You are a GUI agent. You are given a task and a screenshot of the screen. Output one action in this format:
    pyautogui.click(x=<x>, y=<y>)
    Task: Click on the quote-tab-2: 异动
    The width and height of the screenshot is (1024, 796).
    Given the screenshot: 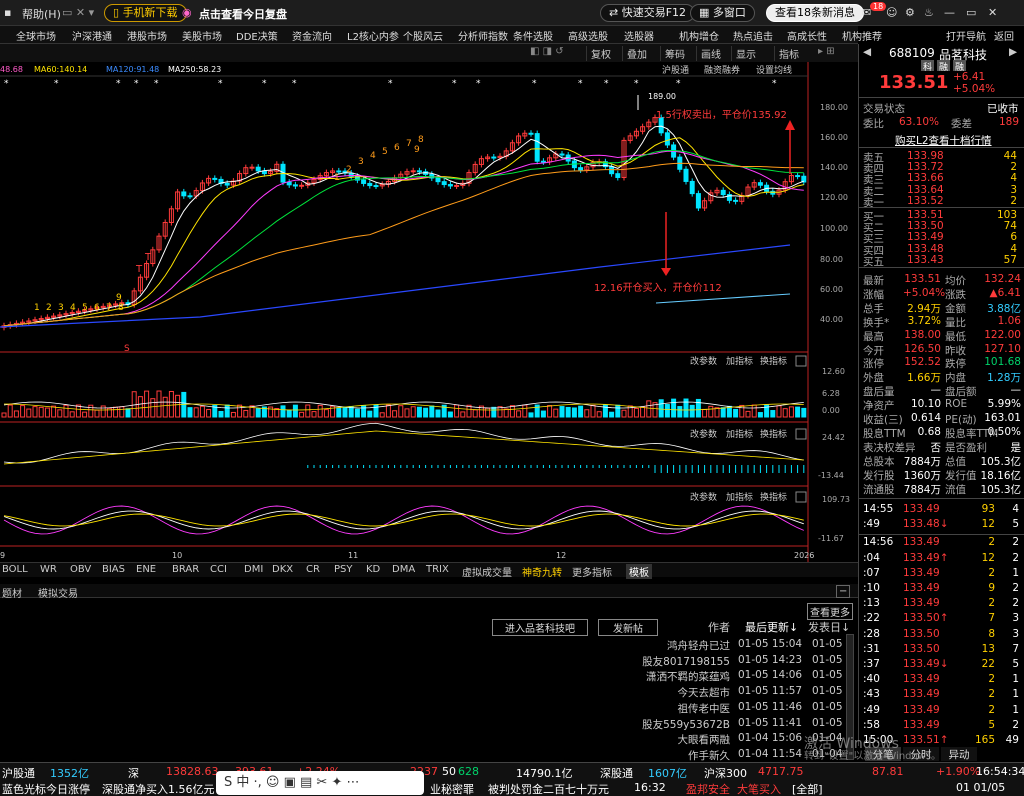 What is the action you would take?
    pyautogui.click(x=959, y=754)
    